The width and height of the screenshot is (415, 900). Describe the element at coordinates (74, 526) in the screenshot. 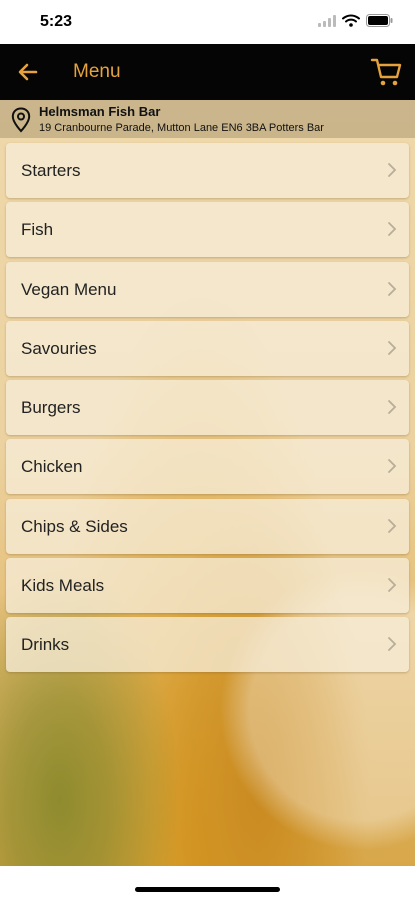

I see `menu-item-label: Chips & Sides` at that location.